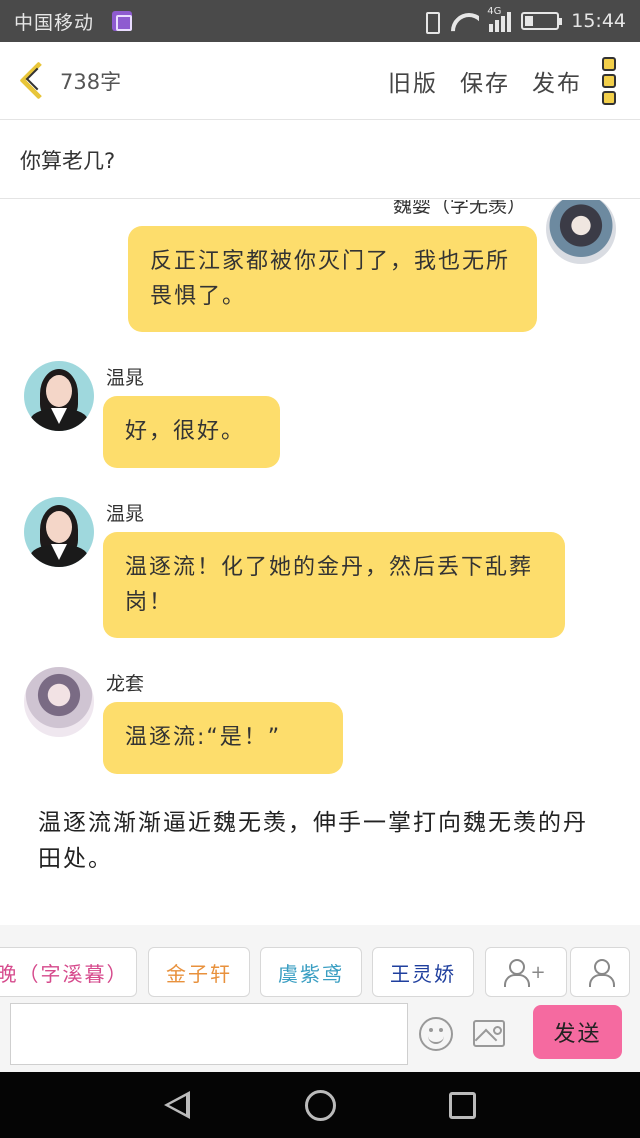 This screenshot has height=1138, width=640. I want to click on character-name: 虞紫鸢, so click(311, 973).